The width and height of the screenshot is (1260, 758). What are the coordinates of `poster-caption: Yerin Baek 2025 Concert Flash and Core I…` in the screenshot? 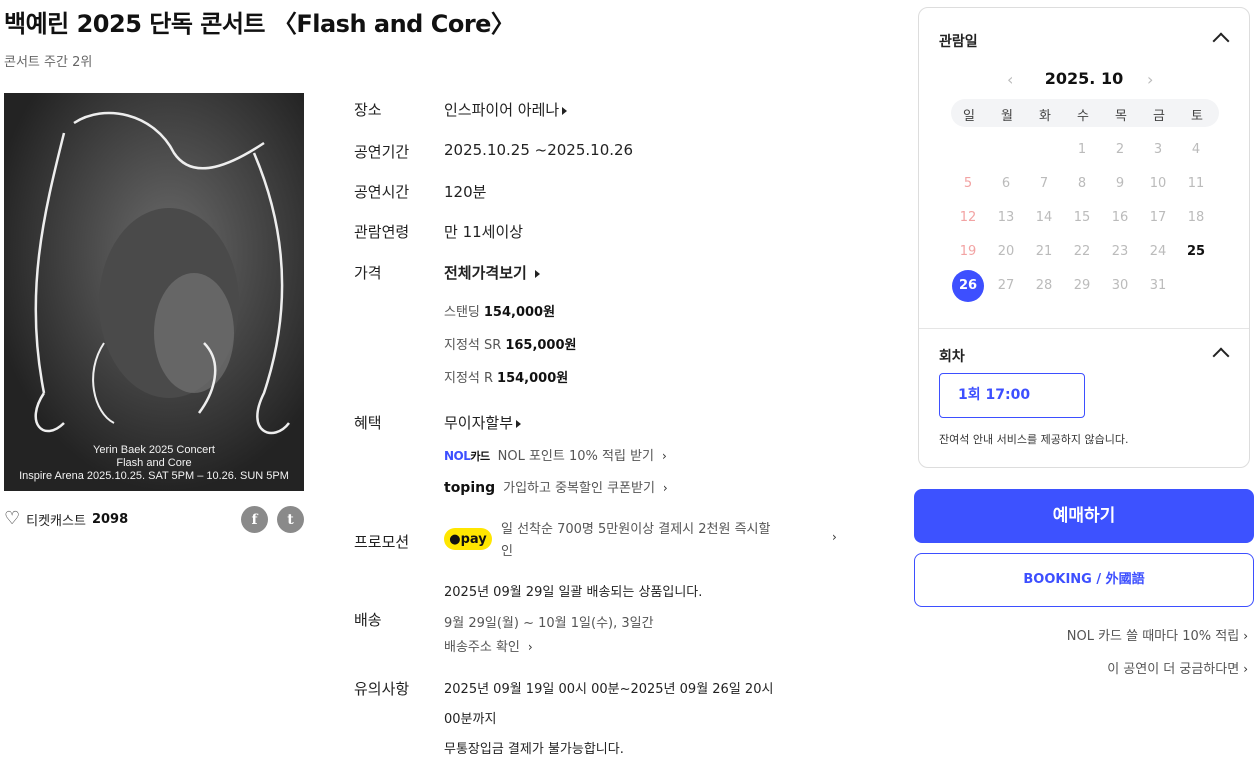 It's located at (154, 463).